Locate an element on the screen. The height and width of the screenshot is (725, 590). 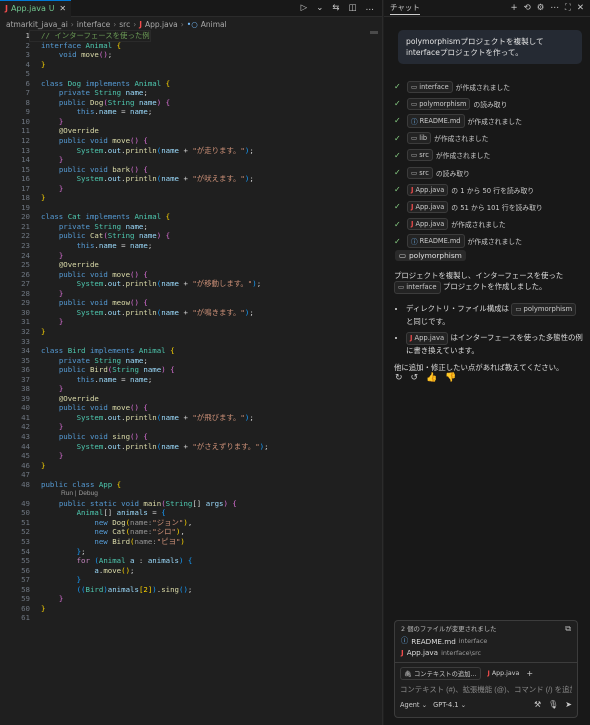
code-line: 3 void move(); is located at coordinates (191, 55).